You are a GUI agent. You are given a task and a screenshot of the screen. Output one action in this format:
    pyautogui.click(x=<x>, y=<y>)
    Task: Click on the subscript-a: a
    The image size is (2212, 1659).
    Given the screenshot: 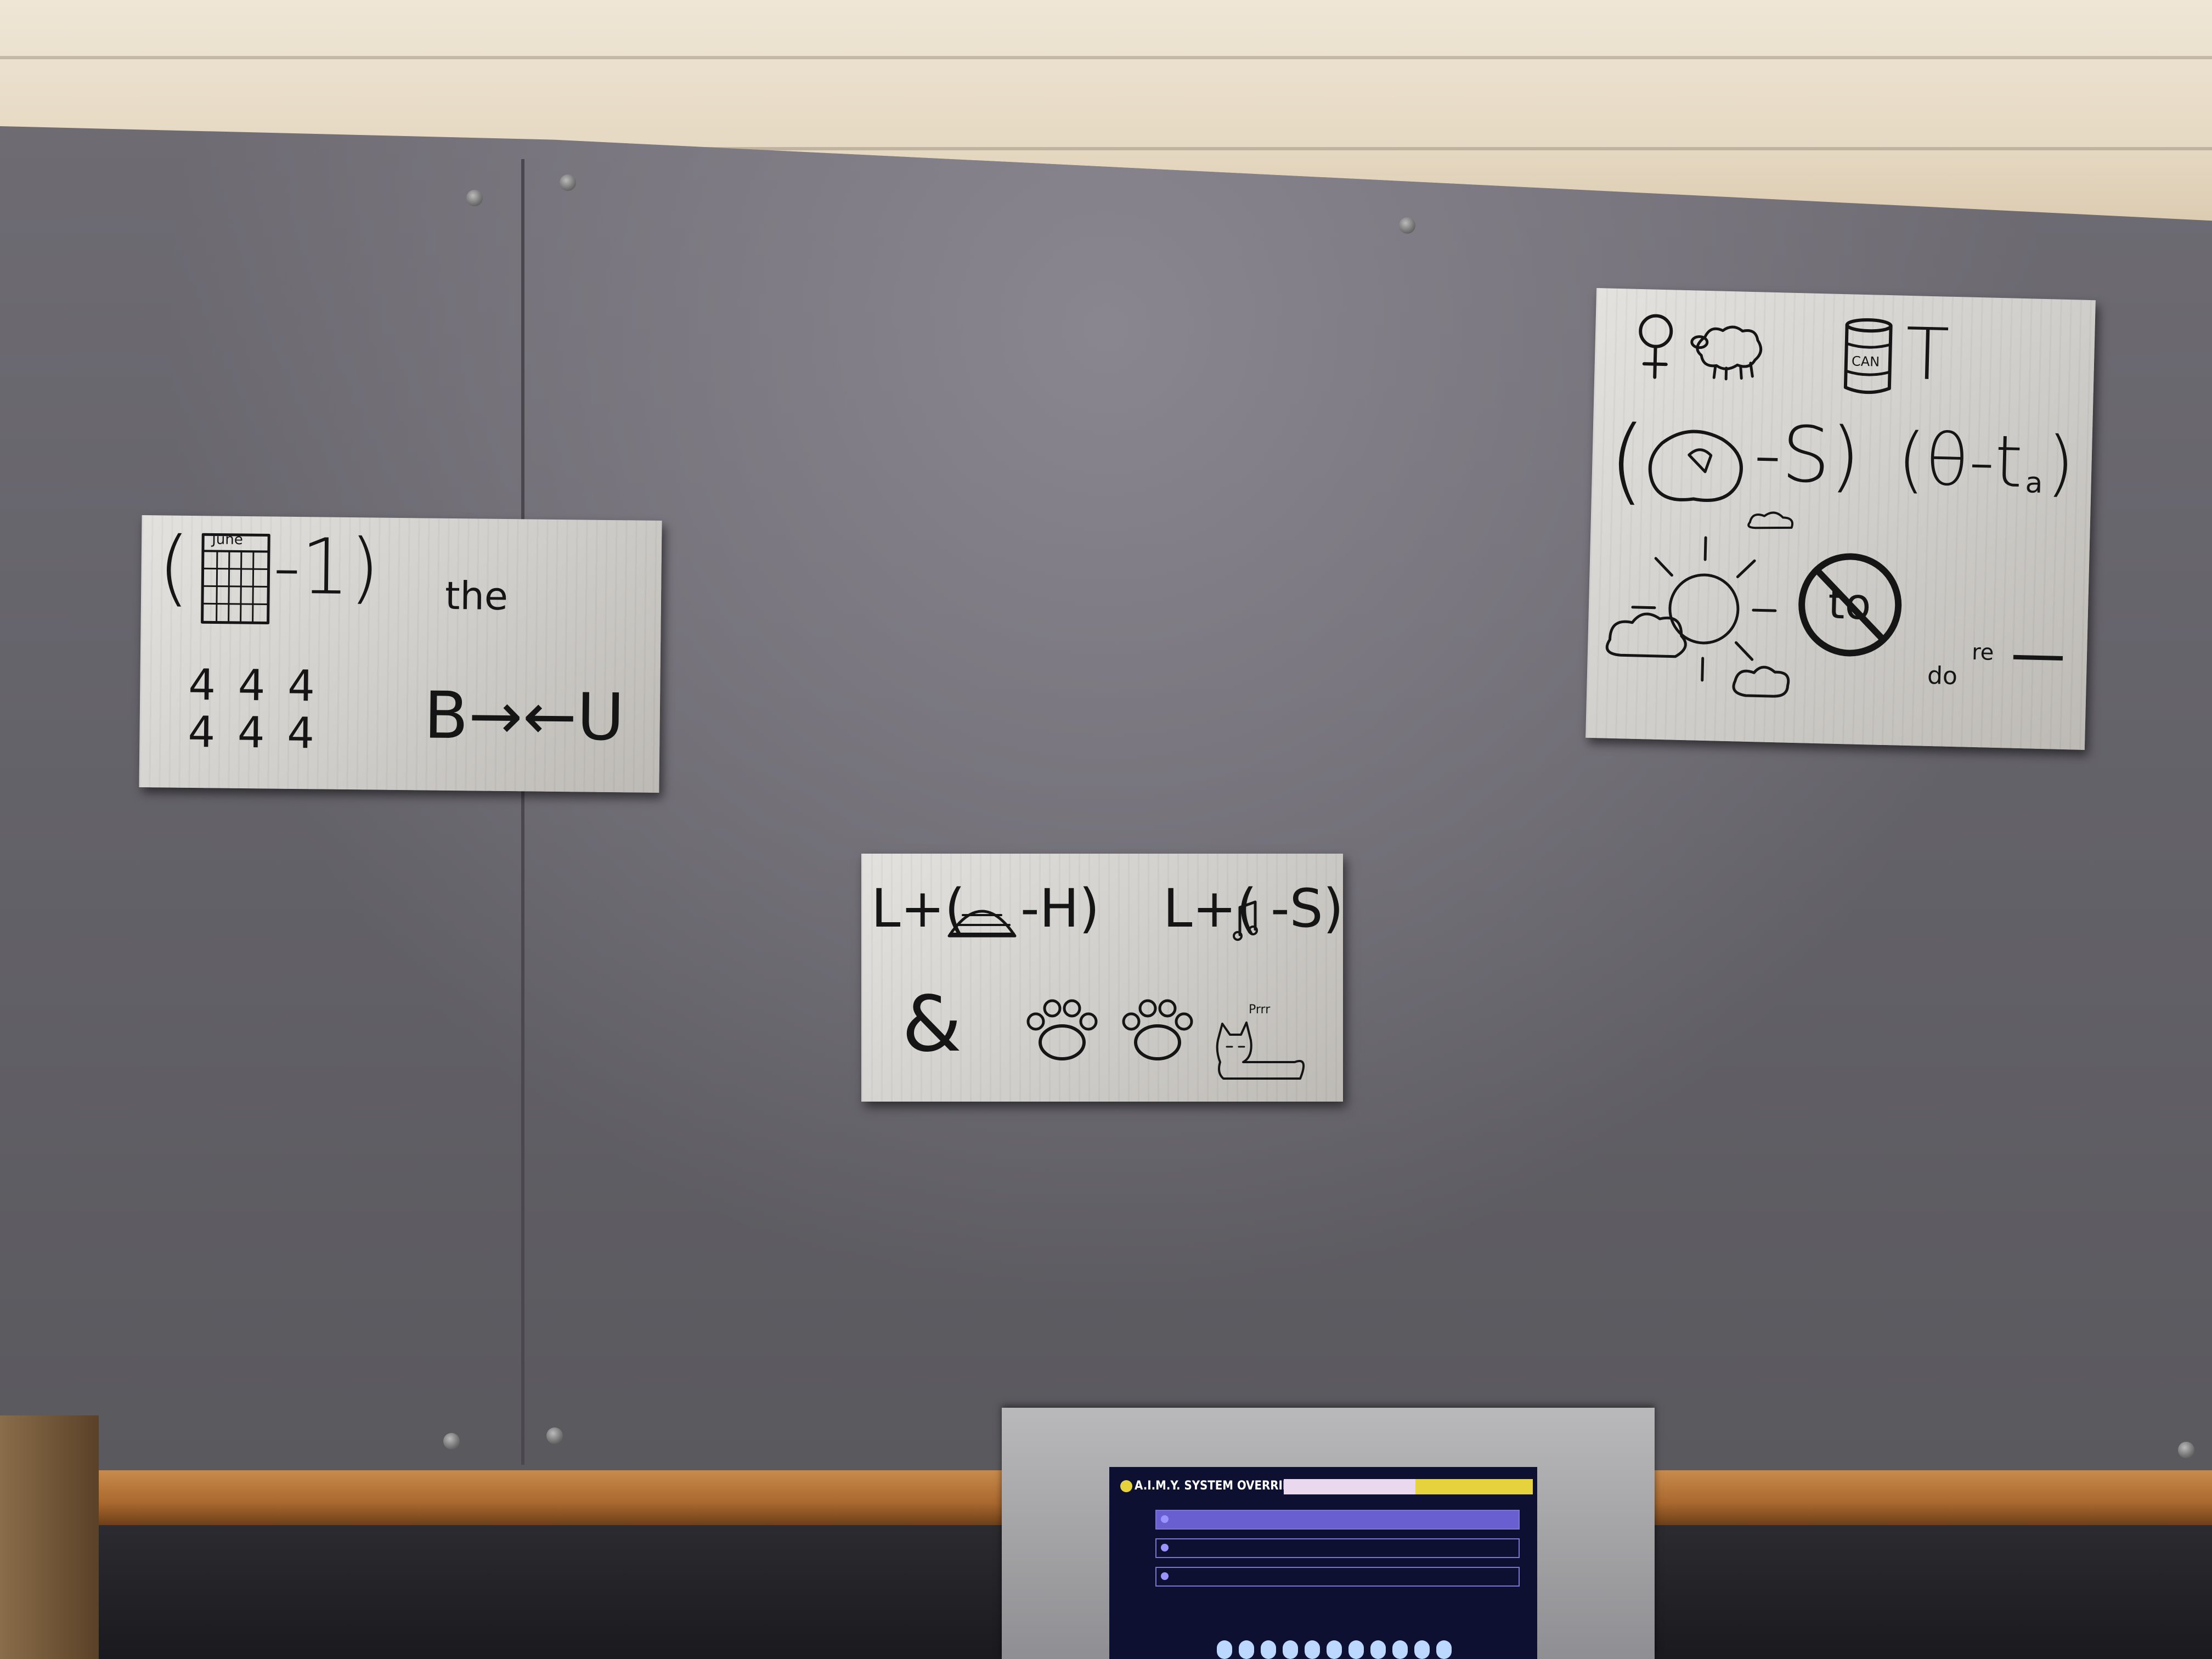 What is the action you would take?
    pyautogui.click(x=2034, y=483)
    